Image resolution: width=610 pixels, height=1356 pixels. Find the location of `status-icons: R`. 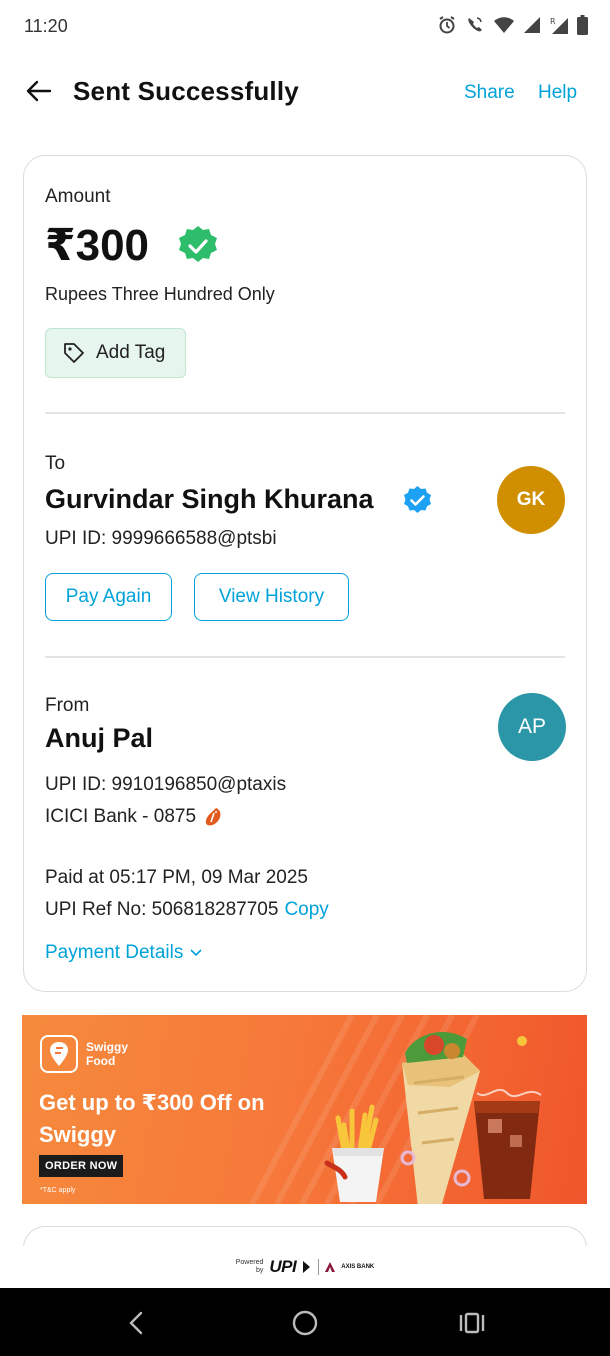

status-icons: R is located at coordinates (512, 25).